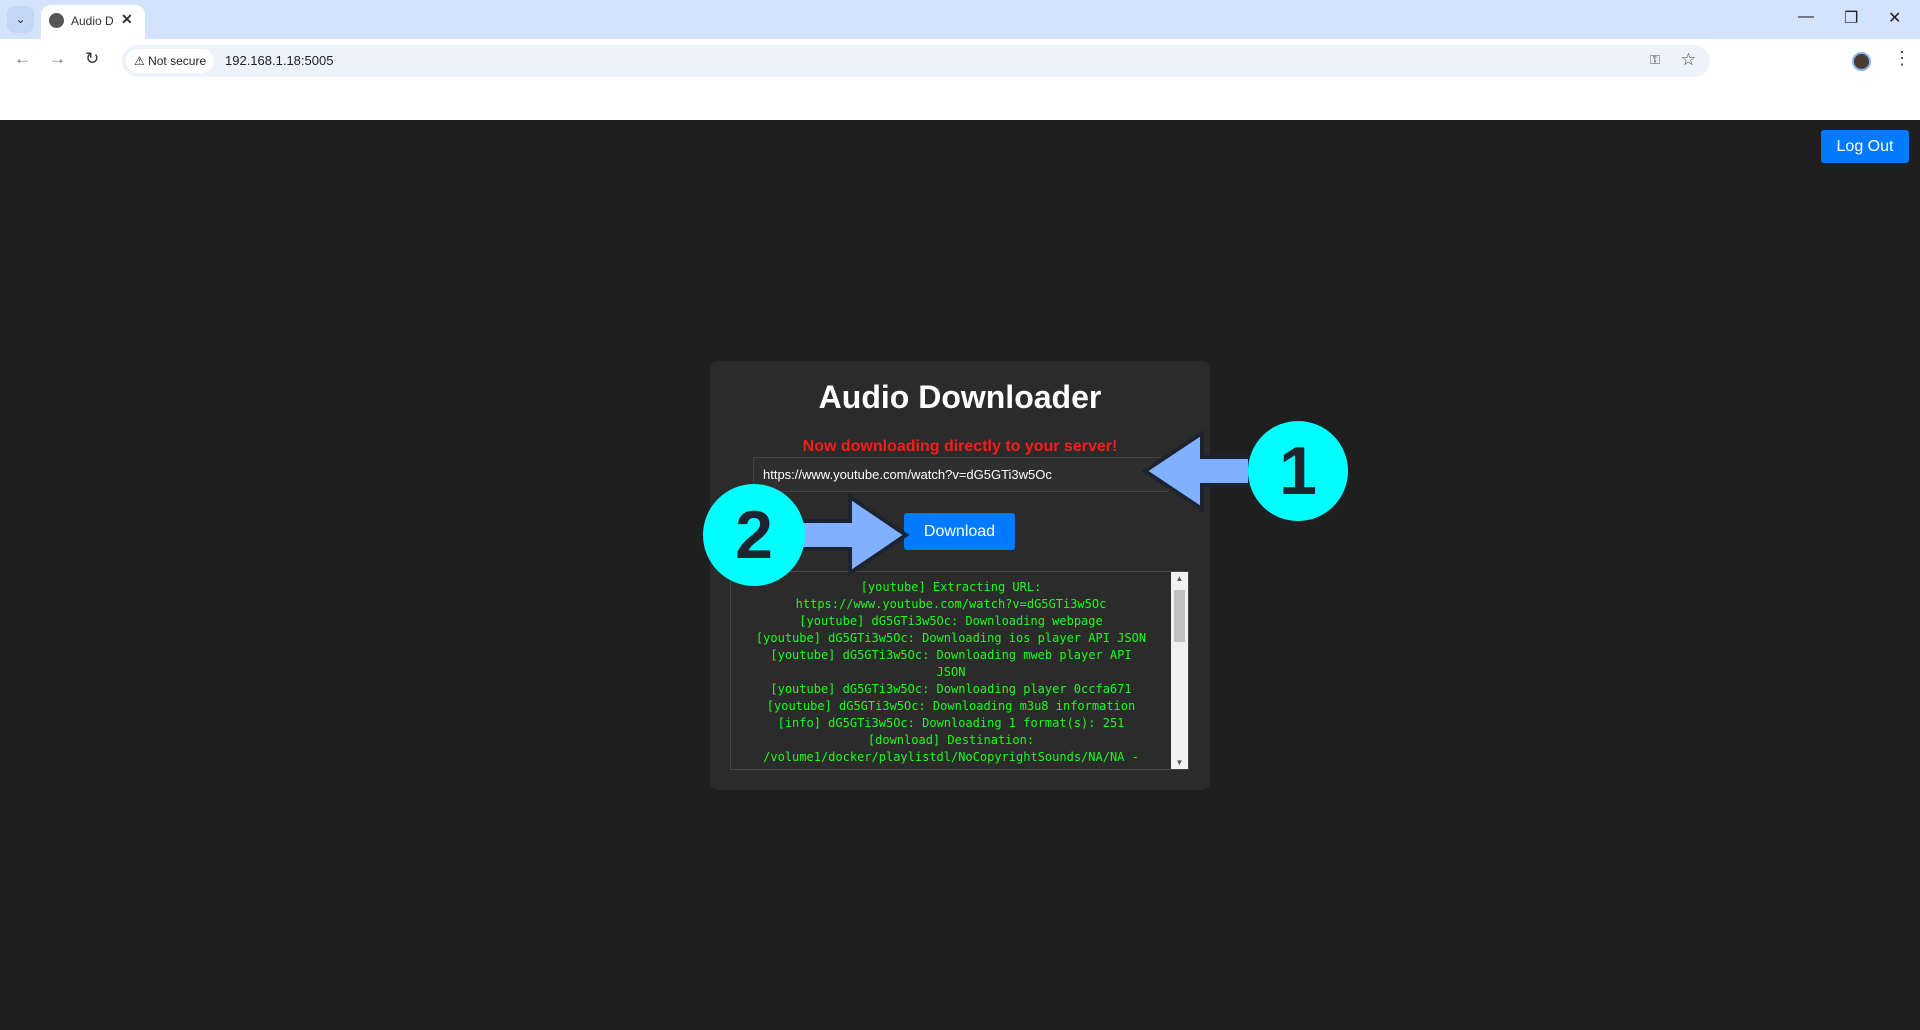 The width and height of the screenshot is (1920, 1030). Describe the element at coordinates (1298, 471) in the screenshot. I see `step-1-label: 1` at that location.